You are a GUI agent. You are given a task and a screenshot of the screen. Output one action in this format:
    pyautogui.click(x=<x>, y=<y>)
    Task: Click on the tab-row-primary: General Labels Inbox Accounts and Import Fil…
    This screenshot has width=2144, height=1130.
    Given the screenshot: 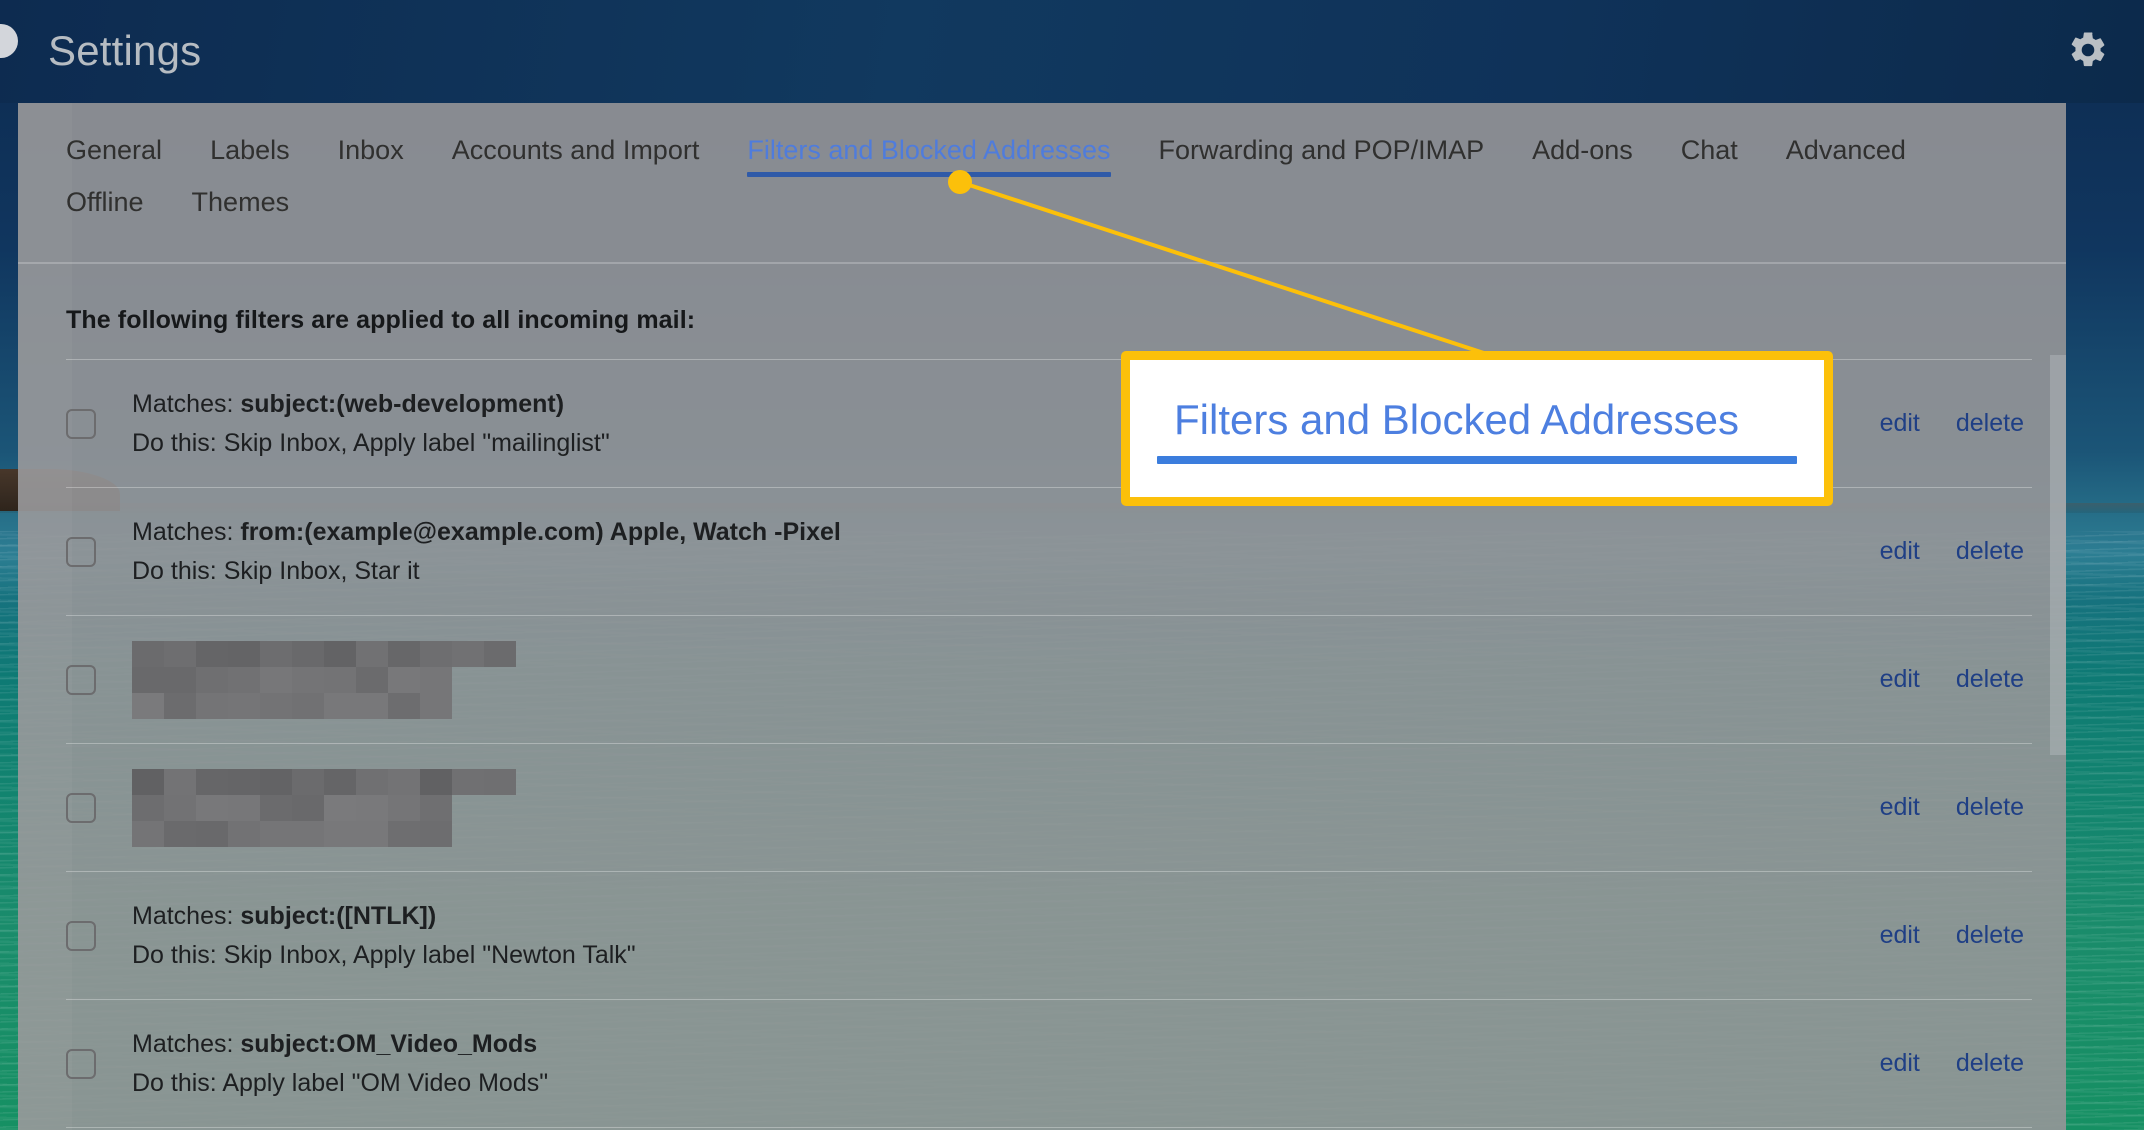 What is the action you would take?
    pyautogui.click(x=1066, y=160)
    